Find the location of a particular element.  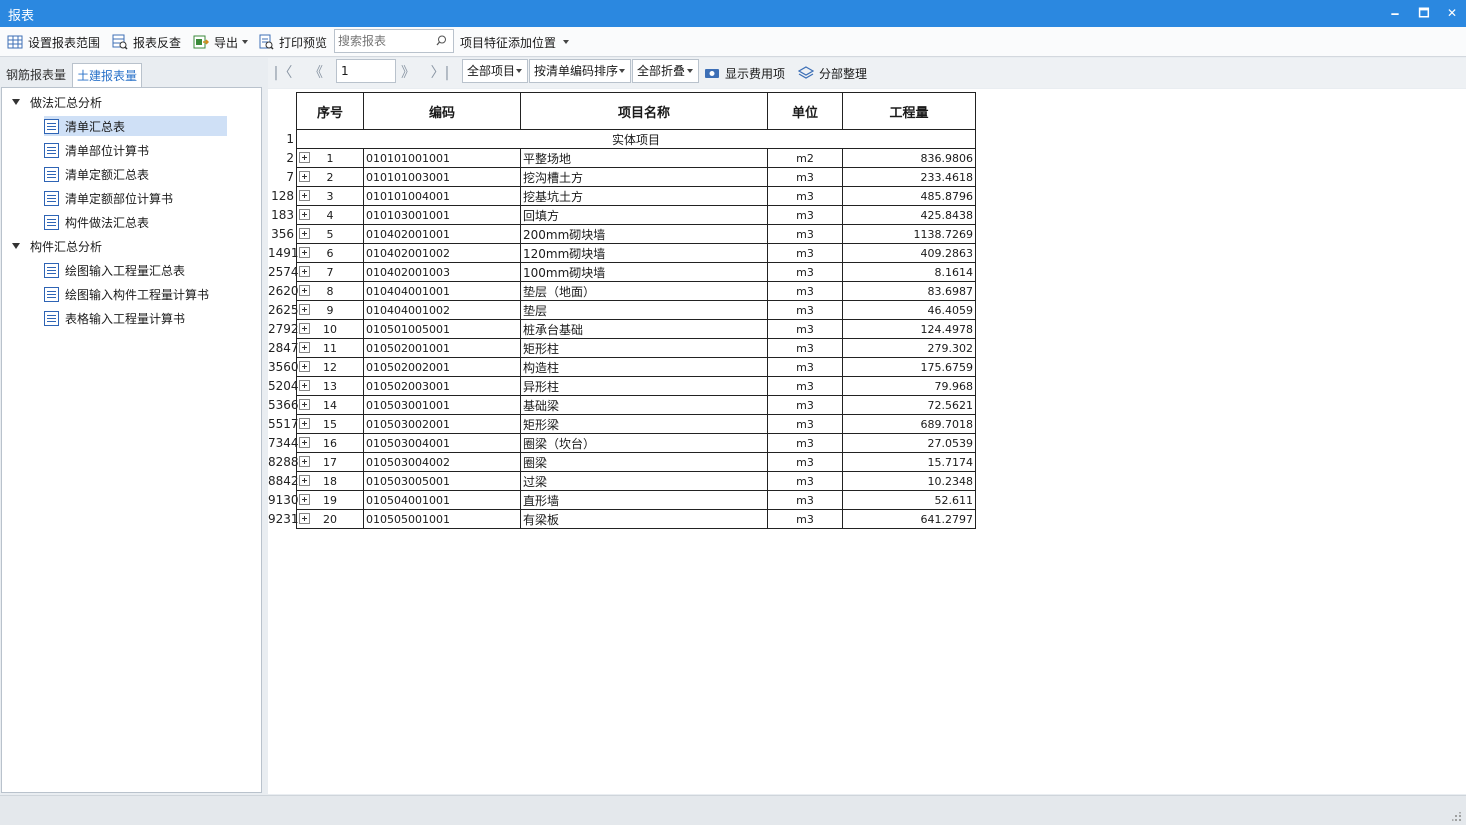

fold-dropdown: 全部折叠 is located at coordinates (665, 71).